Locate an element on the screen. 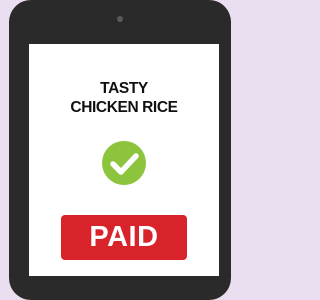 This screenshot has width=320, height=300. paid-status-badge: PAID is located at coordinates (124, 237).